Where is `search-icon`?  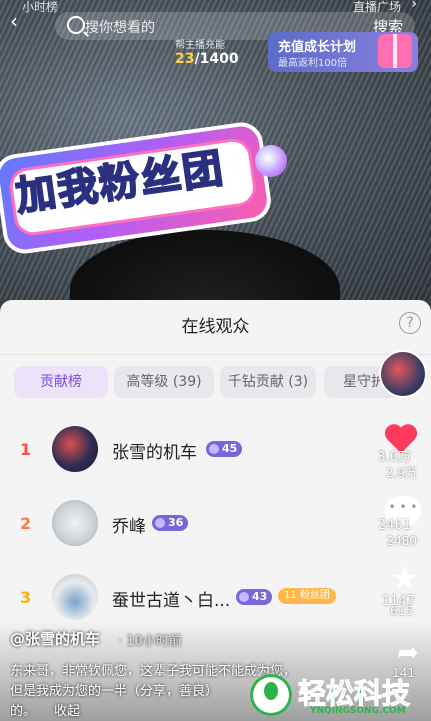 search-icon is located at coordinates (76, 25).